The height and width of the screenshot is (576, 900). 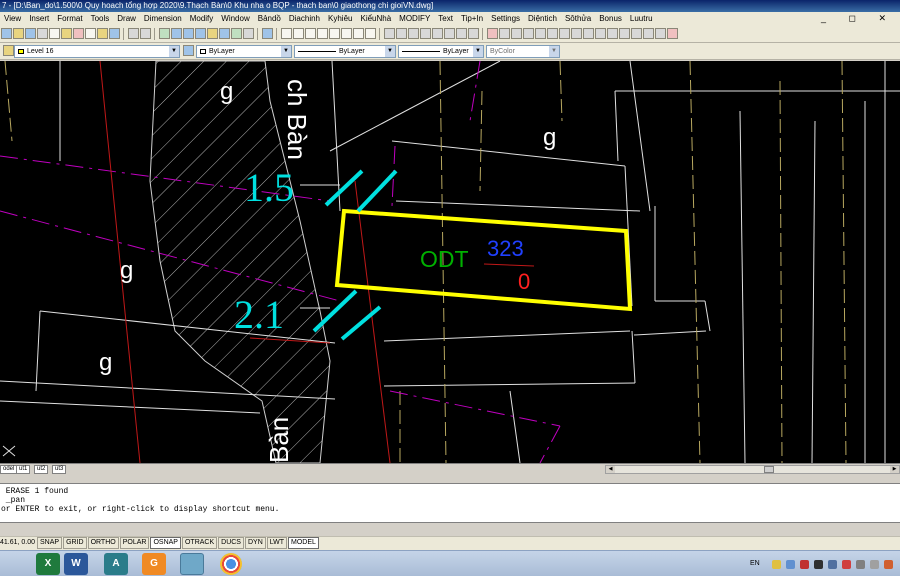 What do you see at coordinates (78, 33) in the screenshot?
I see `cut-icon` at bounding box center [78, 33].